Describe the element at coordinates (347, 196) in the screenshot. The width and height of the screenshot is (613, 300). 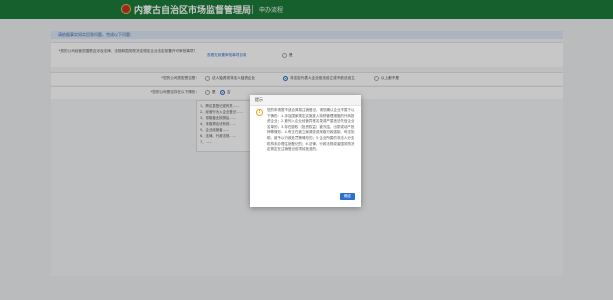
I see `confirm-button: 确定` at that location.